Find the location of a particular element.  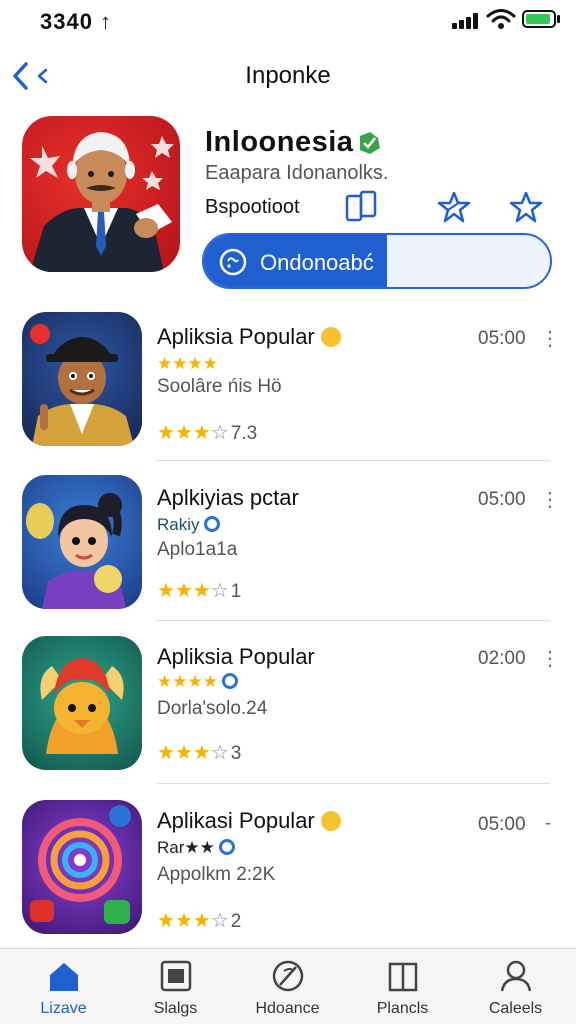

battery-icon is located at coordinates (539, 19).